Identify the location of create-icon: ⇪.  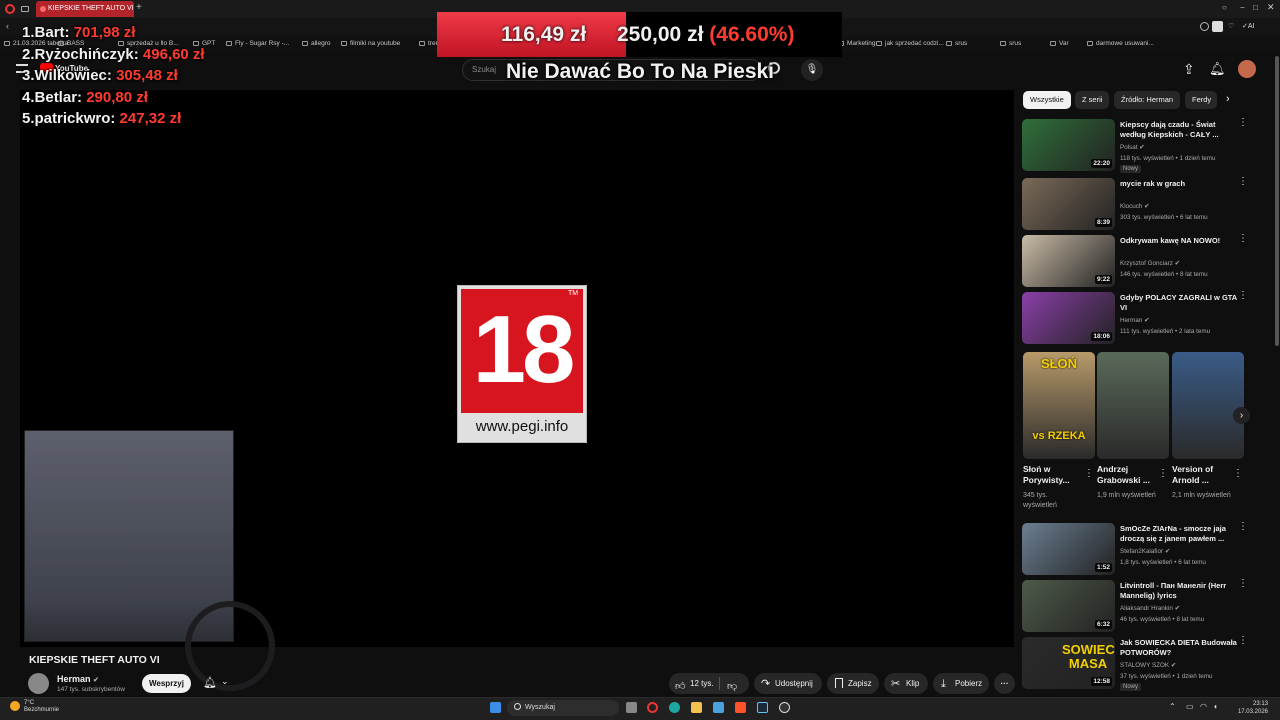
(1189, 69).